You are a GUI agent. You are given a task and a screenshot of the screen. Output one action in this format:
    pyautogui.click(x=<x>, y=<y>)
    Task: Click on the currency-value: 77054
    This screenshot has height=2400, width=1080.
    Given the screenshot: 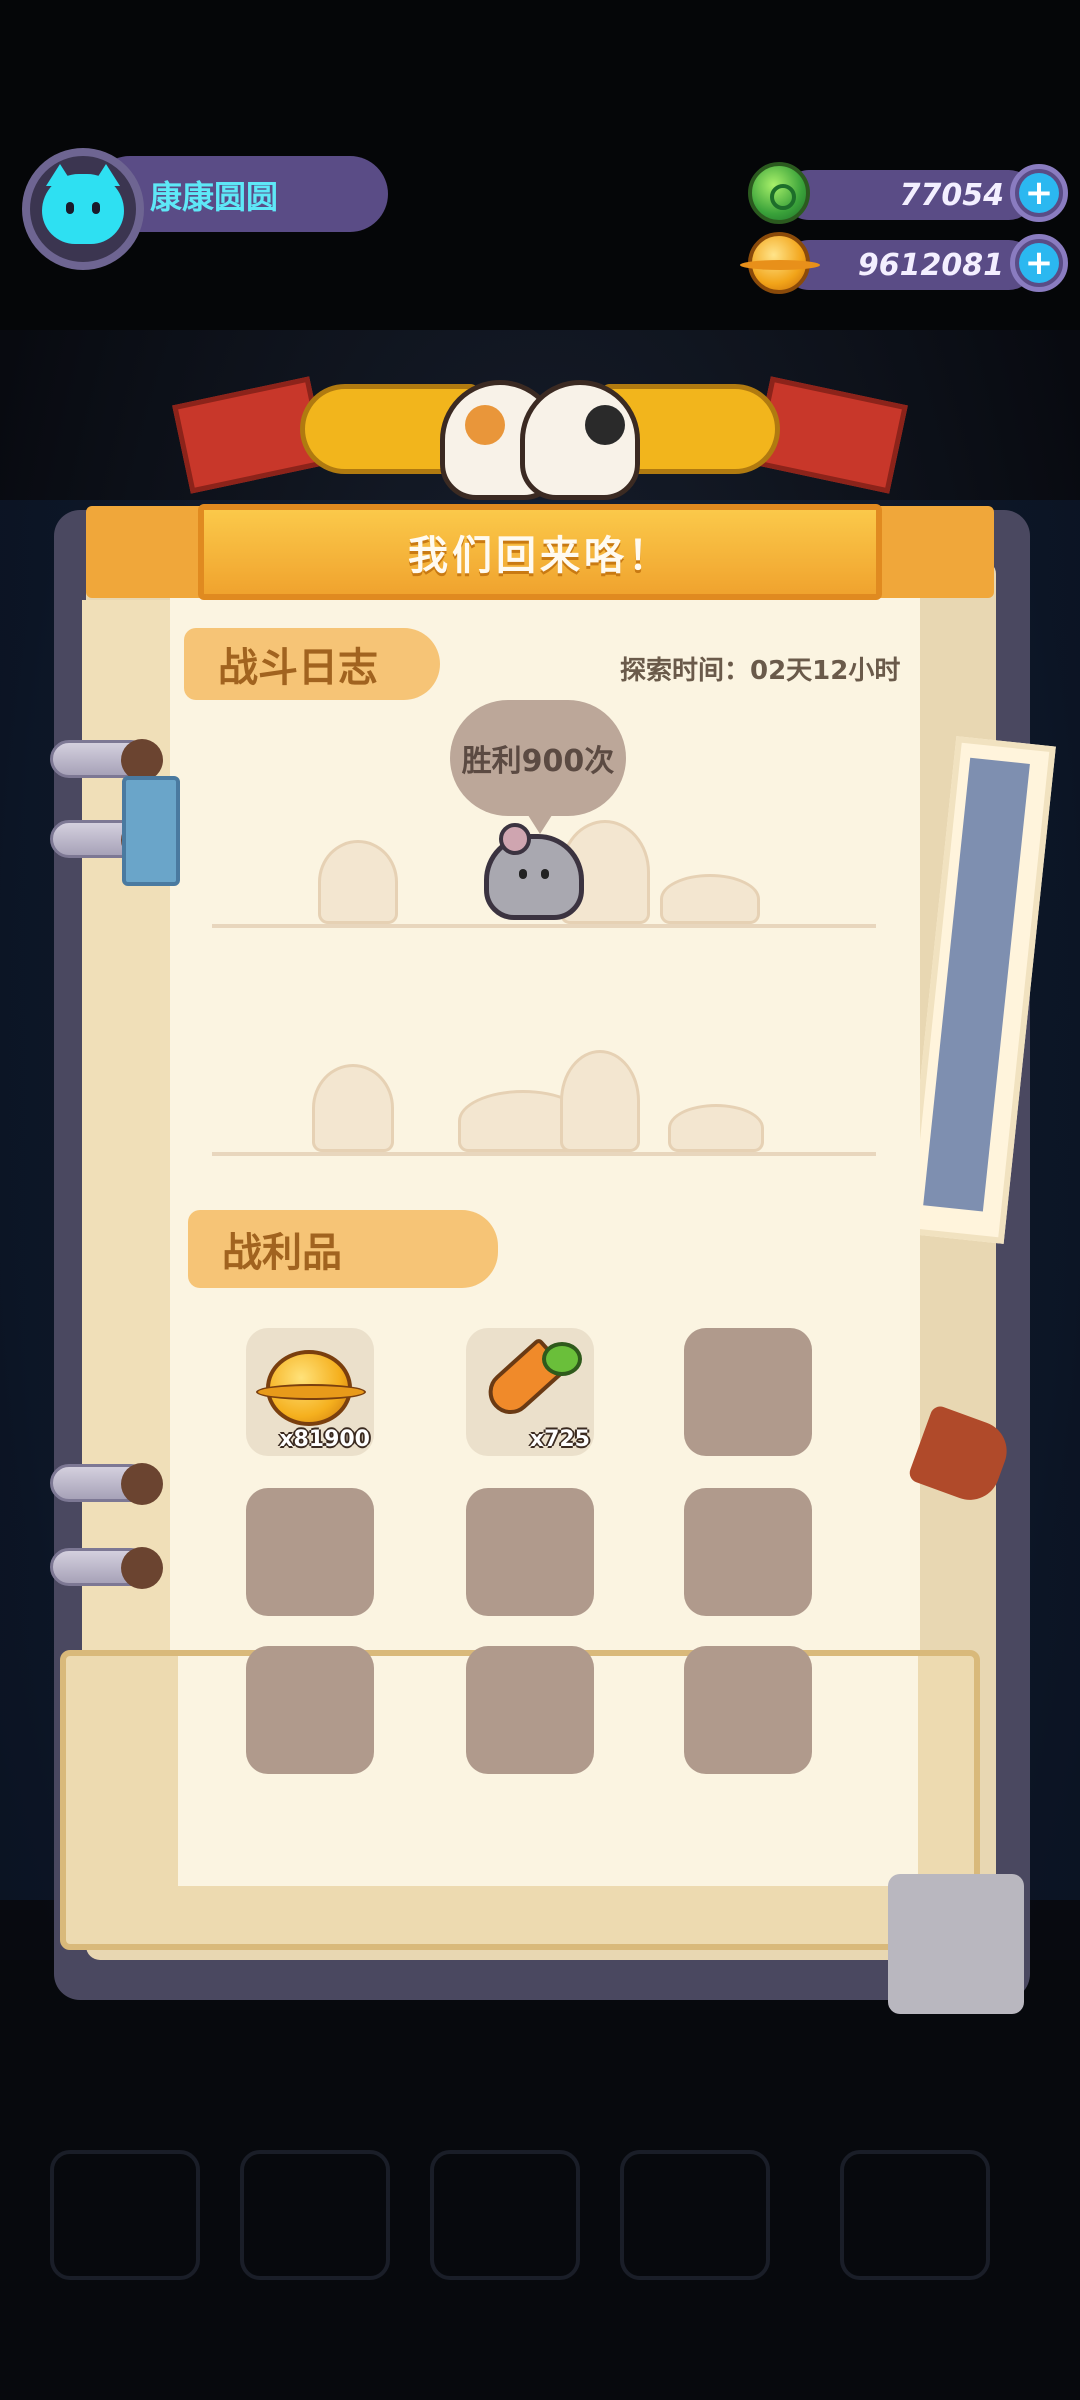 What is the action you would take?
    pyautogui.click(x=951, y=195)
    